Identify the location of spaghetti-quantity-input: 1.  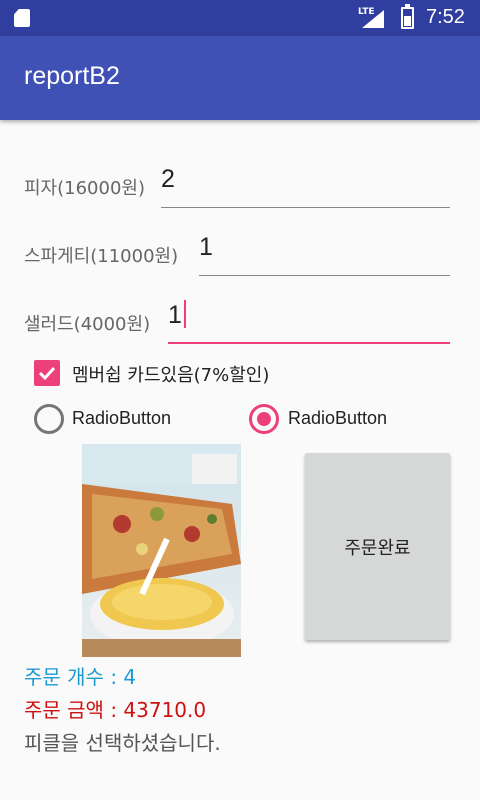
(324, 252).